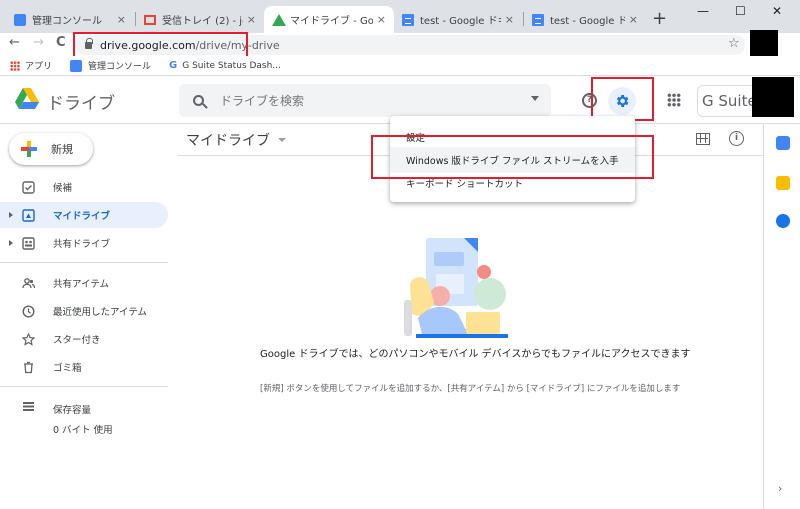  Describe the element at coordinates (150, 20) in the screenshot. I see `gmail-icon` at that location.